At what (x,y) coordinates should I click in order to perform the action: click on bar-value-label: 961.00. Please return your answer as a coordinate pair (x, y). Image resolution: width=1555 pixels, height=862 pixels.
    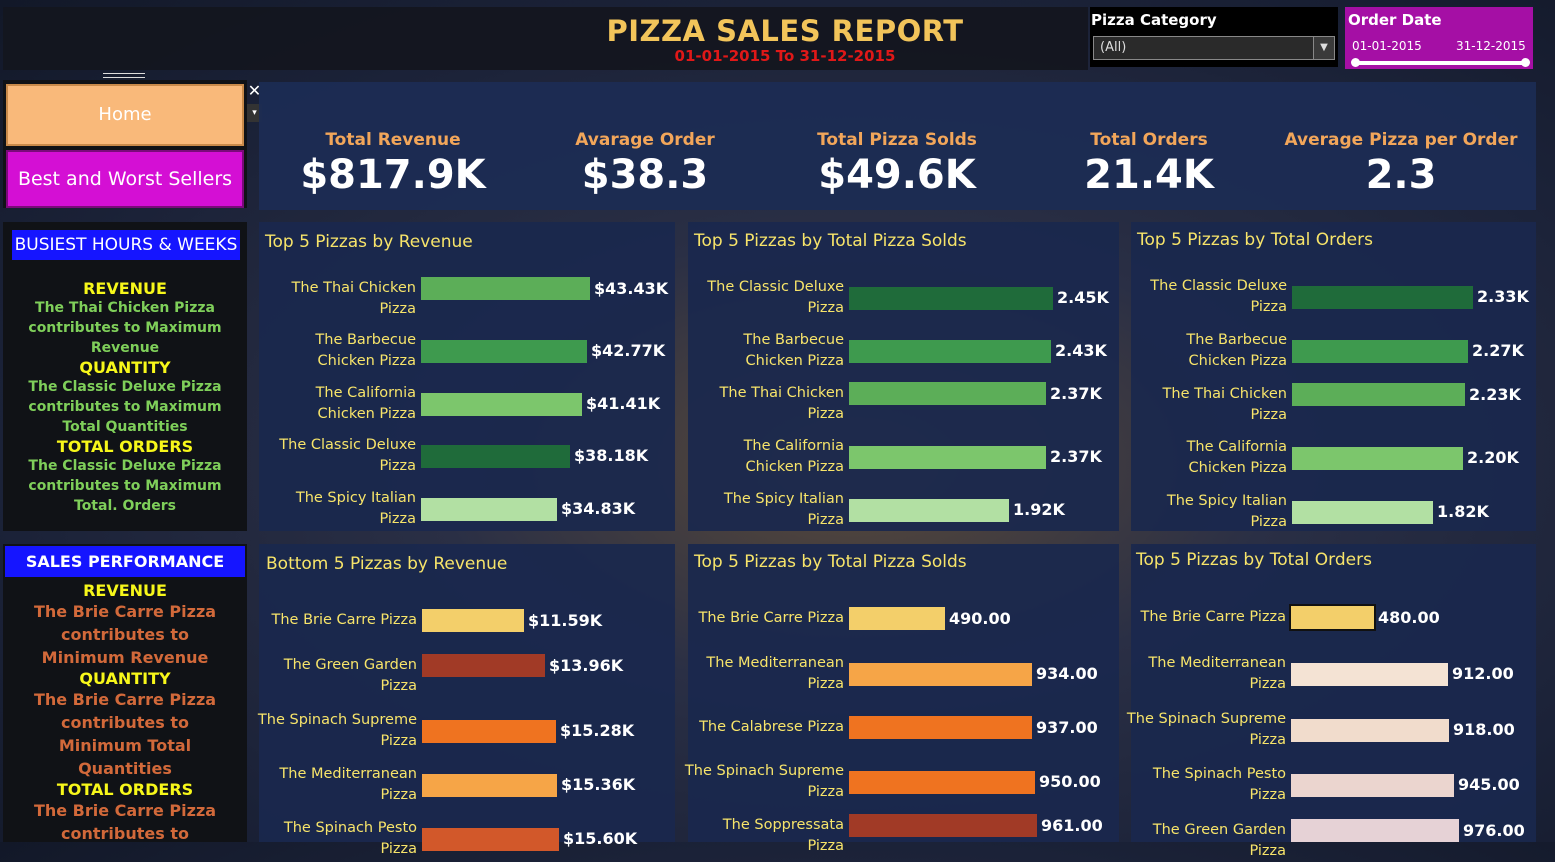
    Looking at the image, I should click on (1072, 825).